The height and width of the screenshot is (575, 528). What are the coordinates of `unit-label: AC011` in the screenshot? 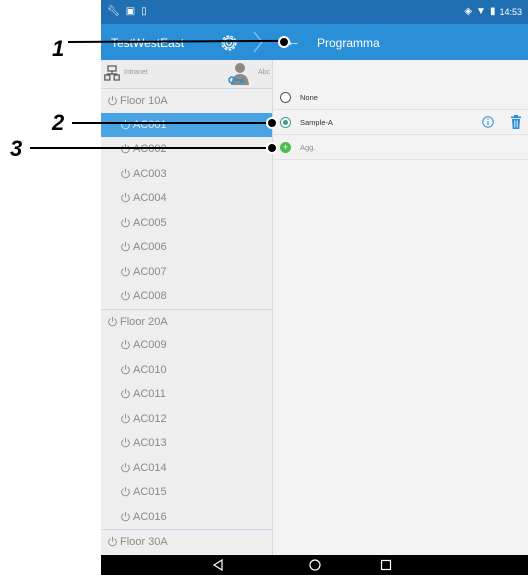 It's located at (149, 394).